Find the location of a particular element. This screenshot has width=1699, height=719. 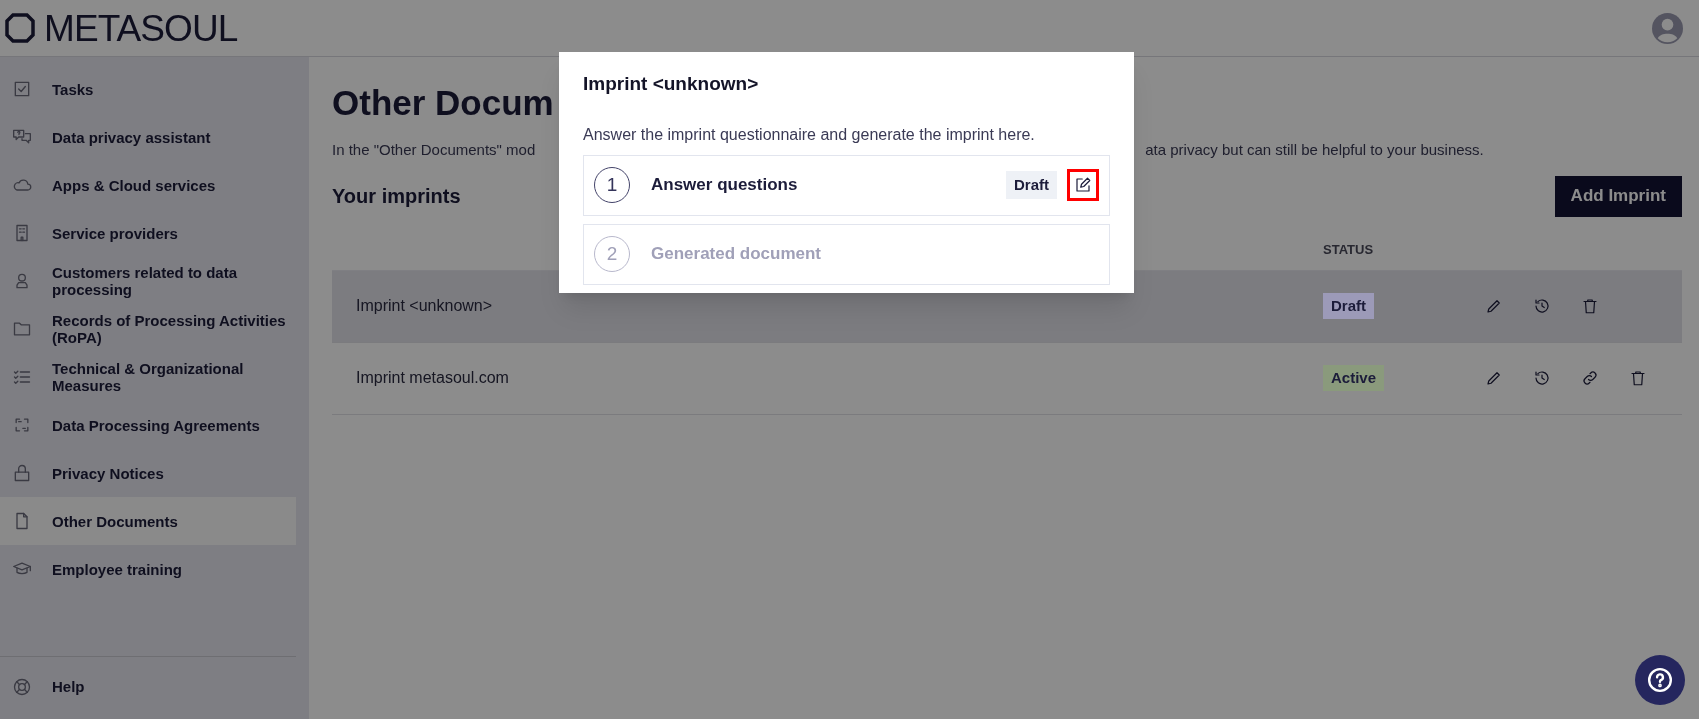

edit-icon is located at coordinates (1083, 185).